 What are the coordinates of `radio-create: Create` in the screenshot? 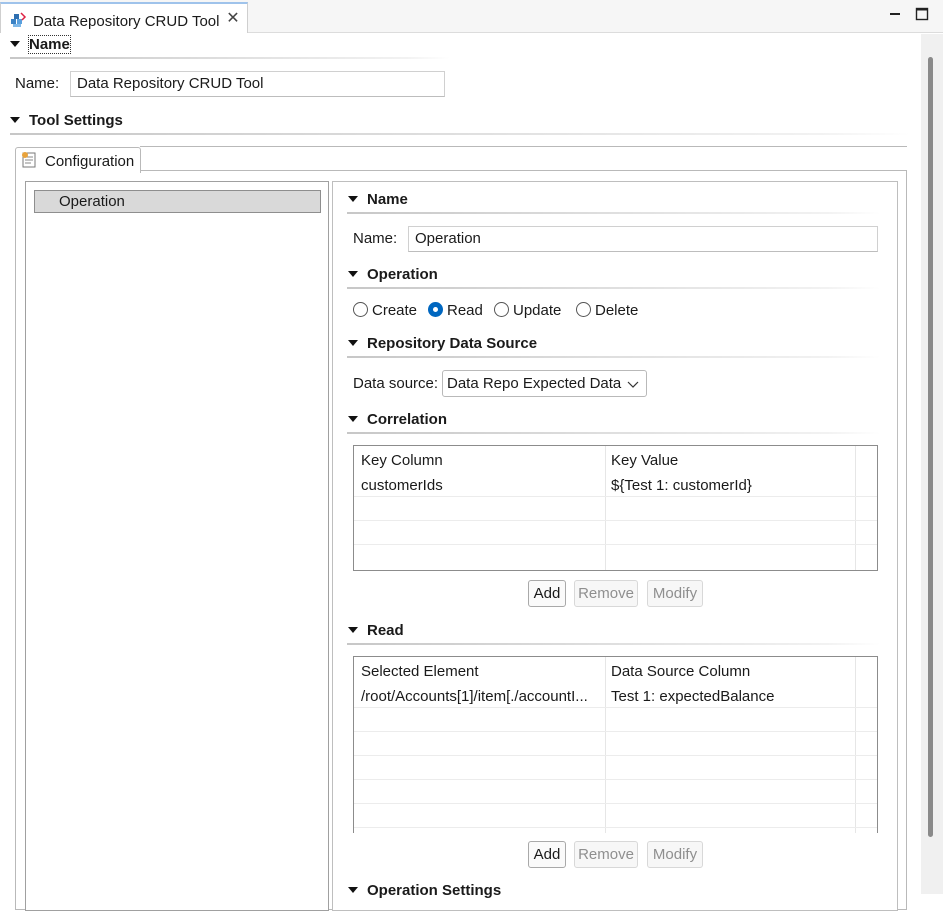 It's located at (385, 310).